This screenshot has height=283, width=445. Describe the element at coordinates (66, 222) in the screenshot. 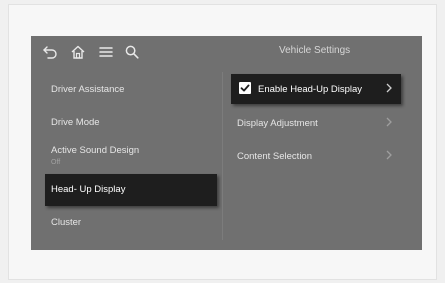

I see `menu-item-label: Cluster` at that location.